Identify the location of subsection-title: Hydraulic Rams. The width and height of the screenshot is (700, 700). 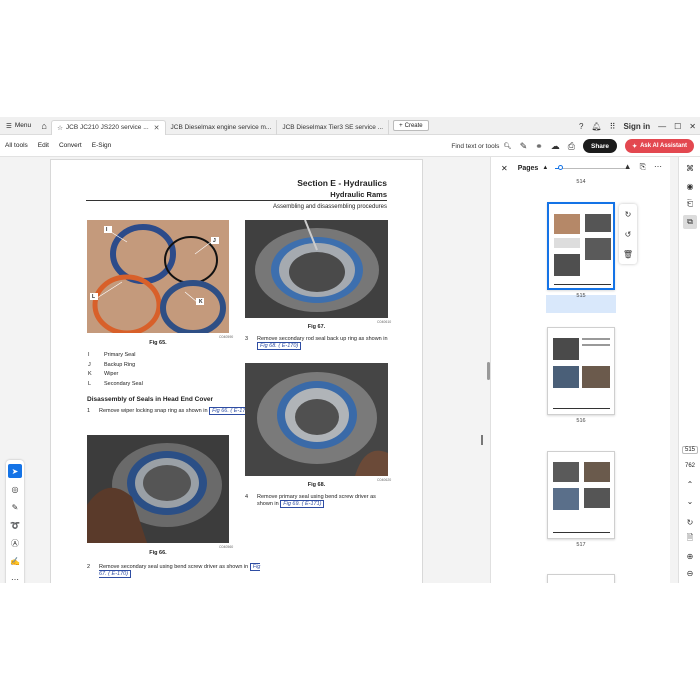
(358, 194).